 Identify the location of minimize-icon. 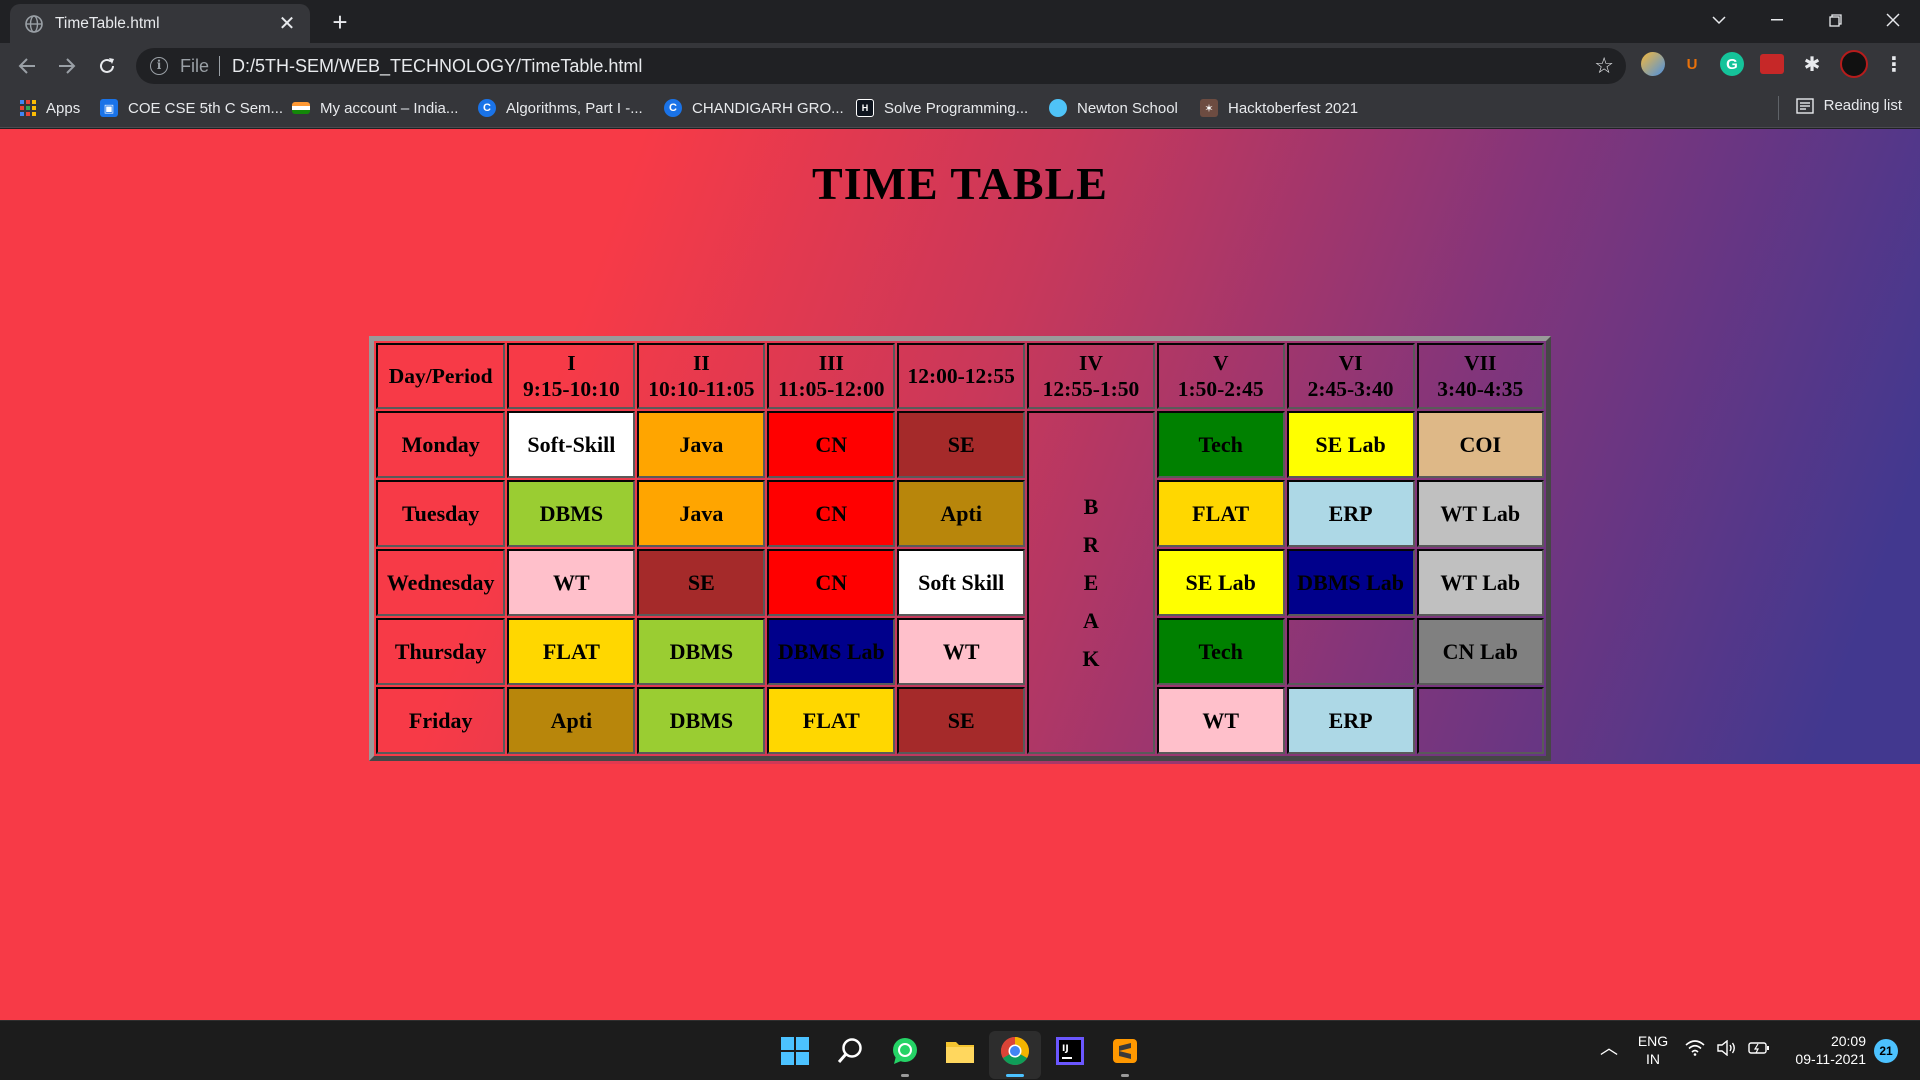
(1777, 20).